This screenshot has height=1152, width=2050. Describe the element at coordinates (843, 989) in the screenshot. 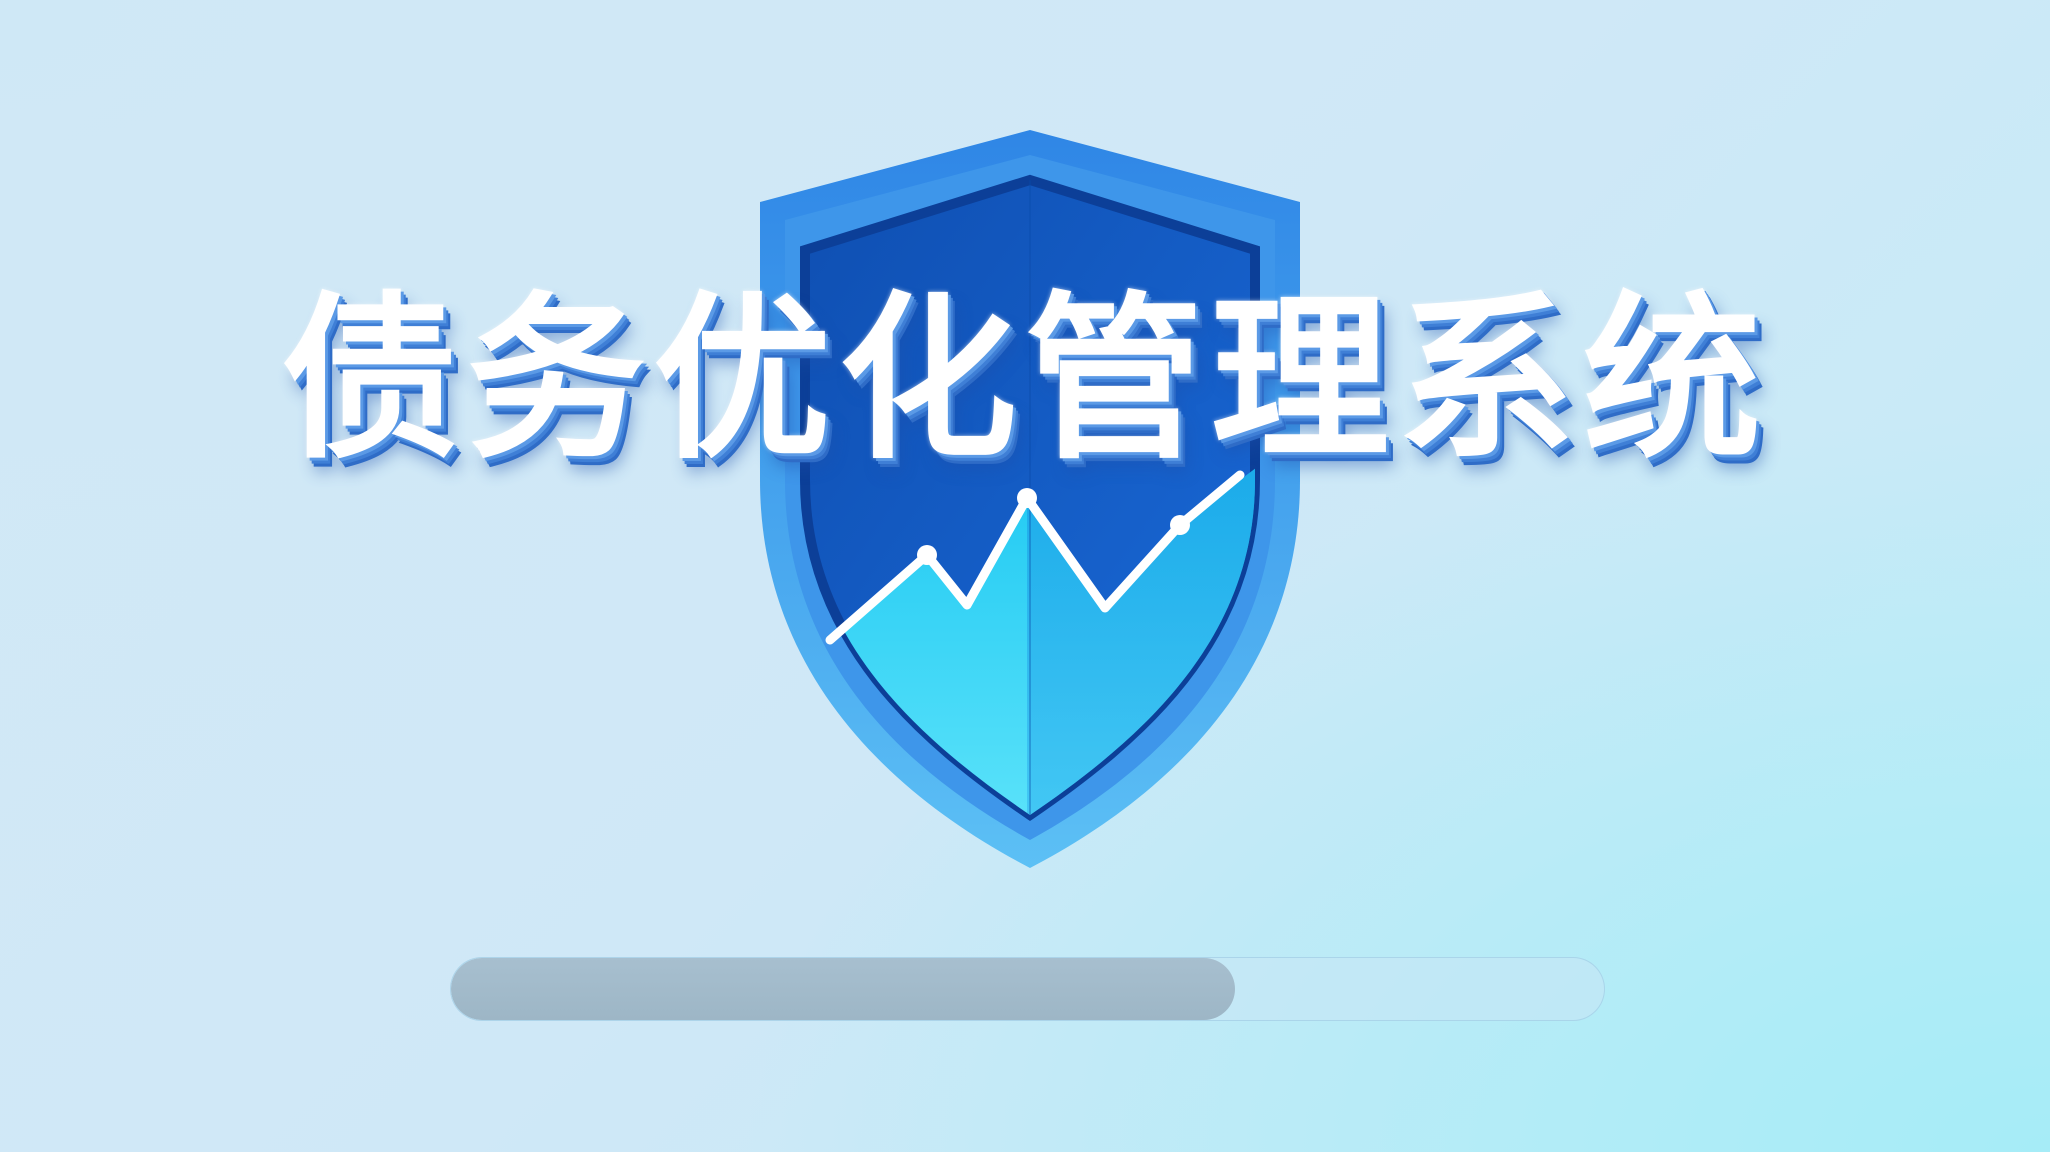

I see `loading-progress-fill` at that location.